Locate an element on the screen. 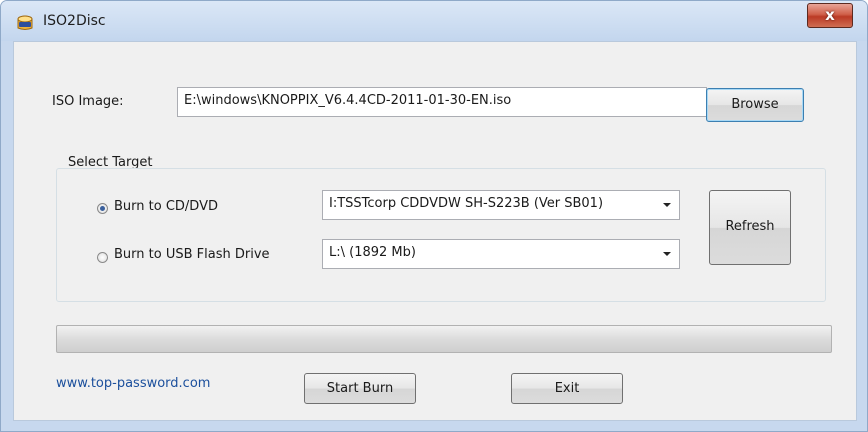  usb-drive-value: L:\ (1892 Mb) is located at coordinates (372, 252).